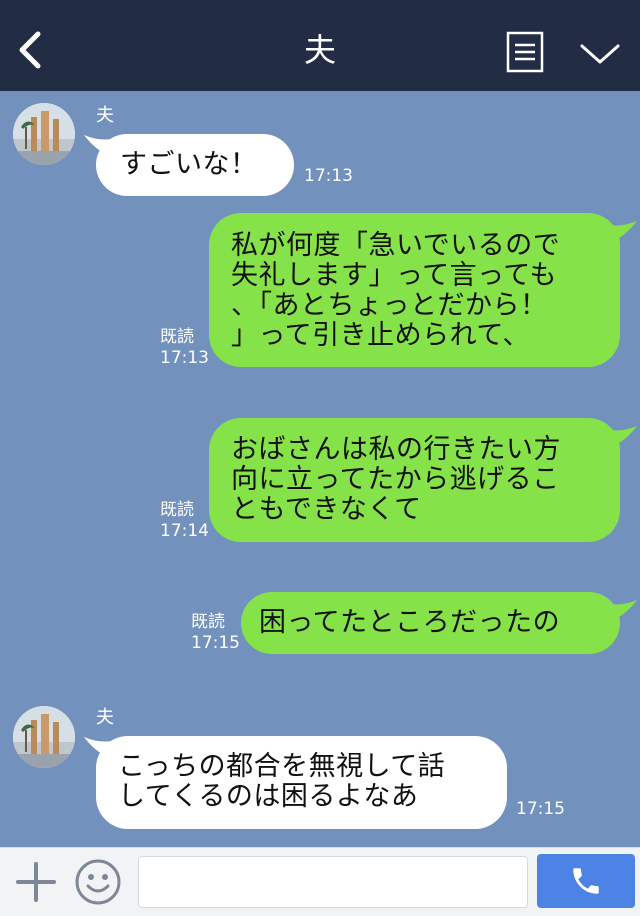  Describe the element at coordinates (600, 53) in the screenshot. I see `chevron-down-icon` at that location.